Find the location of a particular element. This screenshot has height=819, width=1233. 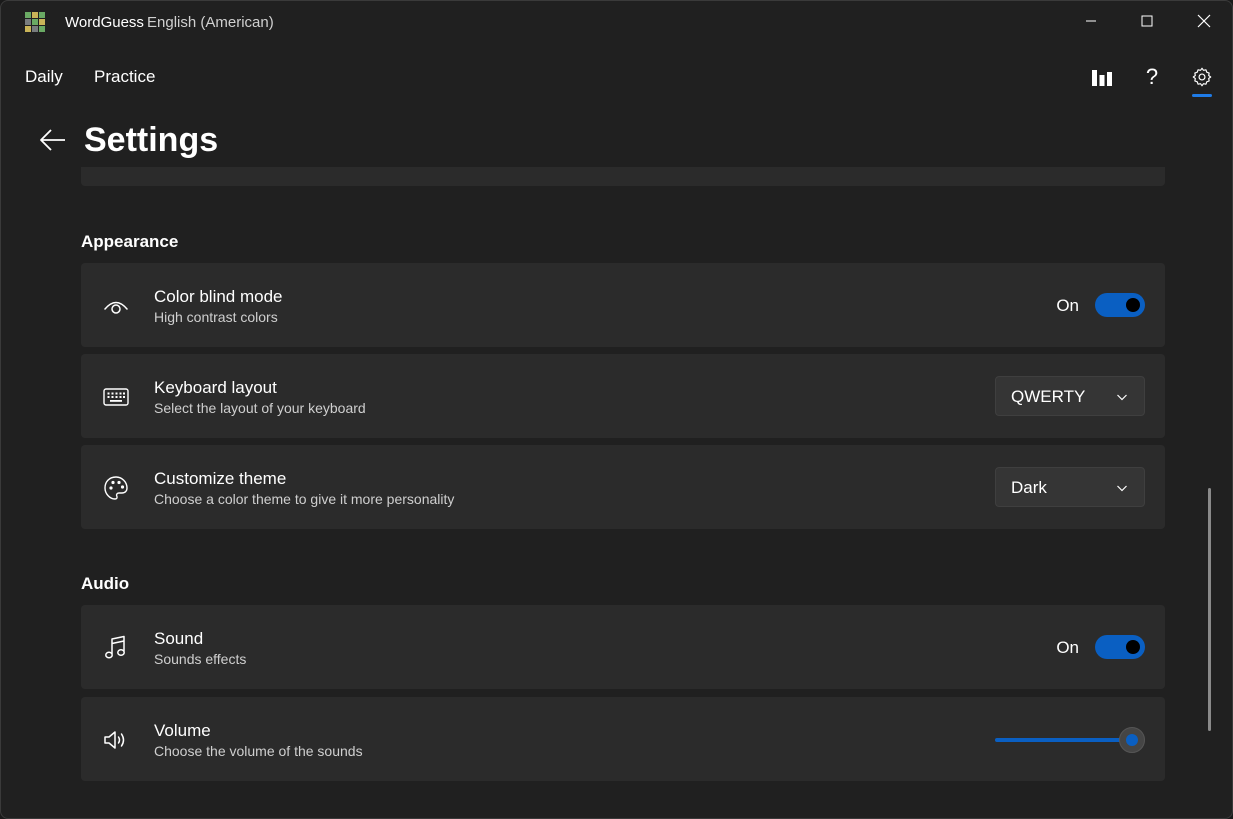

theme-dropdown: Dark is located at coordinates (1070, 487).